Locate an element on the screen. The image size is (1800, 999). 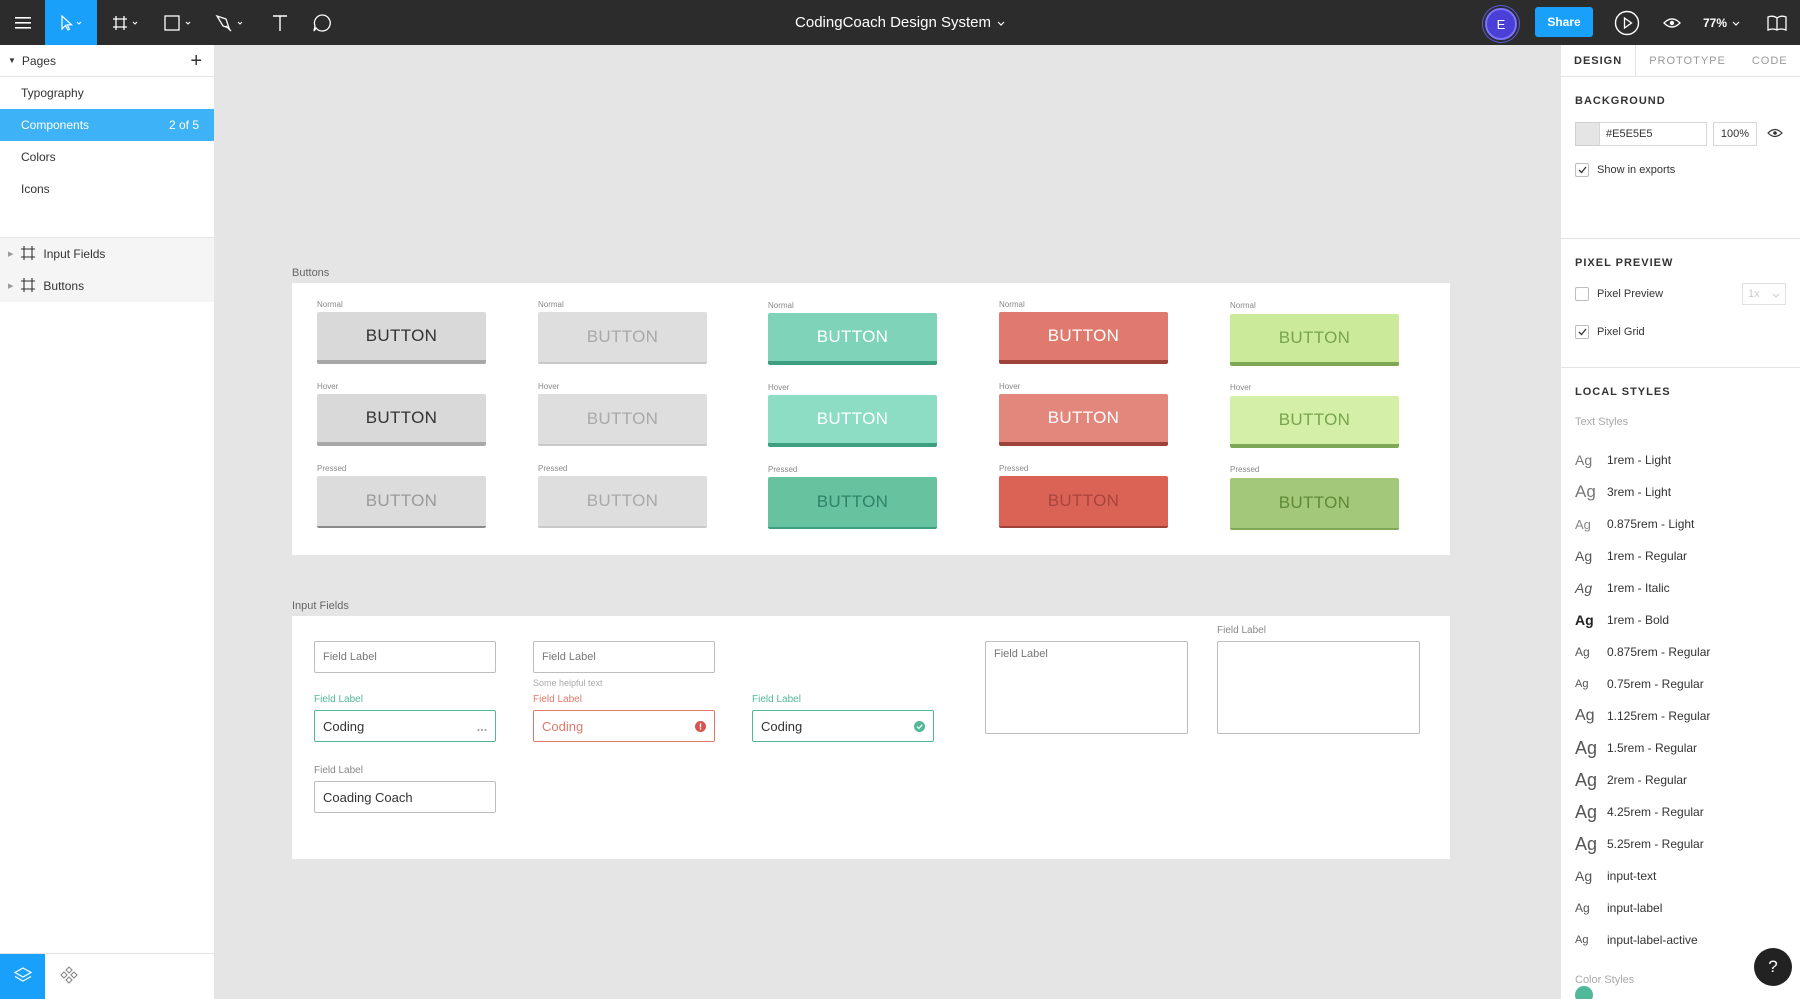
layer-item-input-fields: ▶ Input Fields is located at coordinates (107, 254).